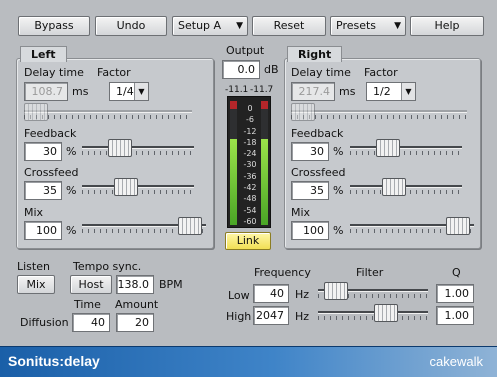  Describe the element at coordinates (71, 151) in the screenshot. I see `left-feedback-percent: %` at that location.